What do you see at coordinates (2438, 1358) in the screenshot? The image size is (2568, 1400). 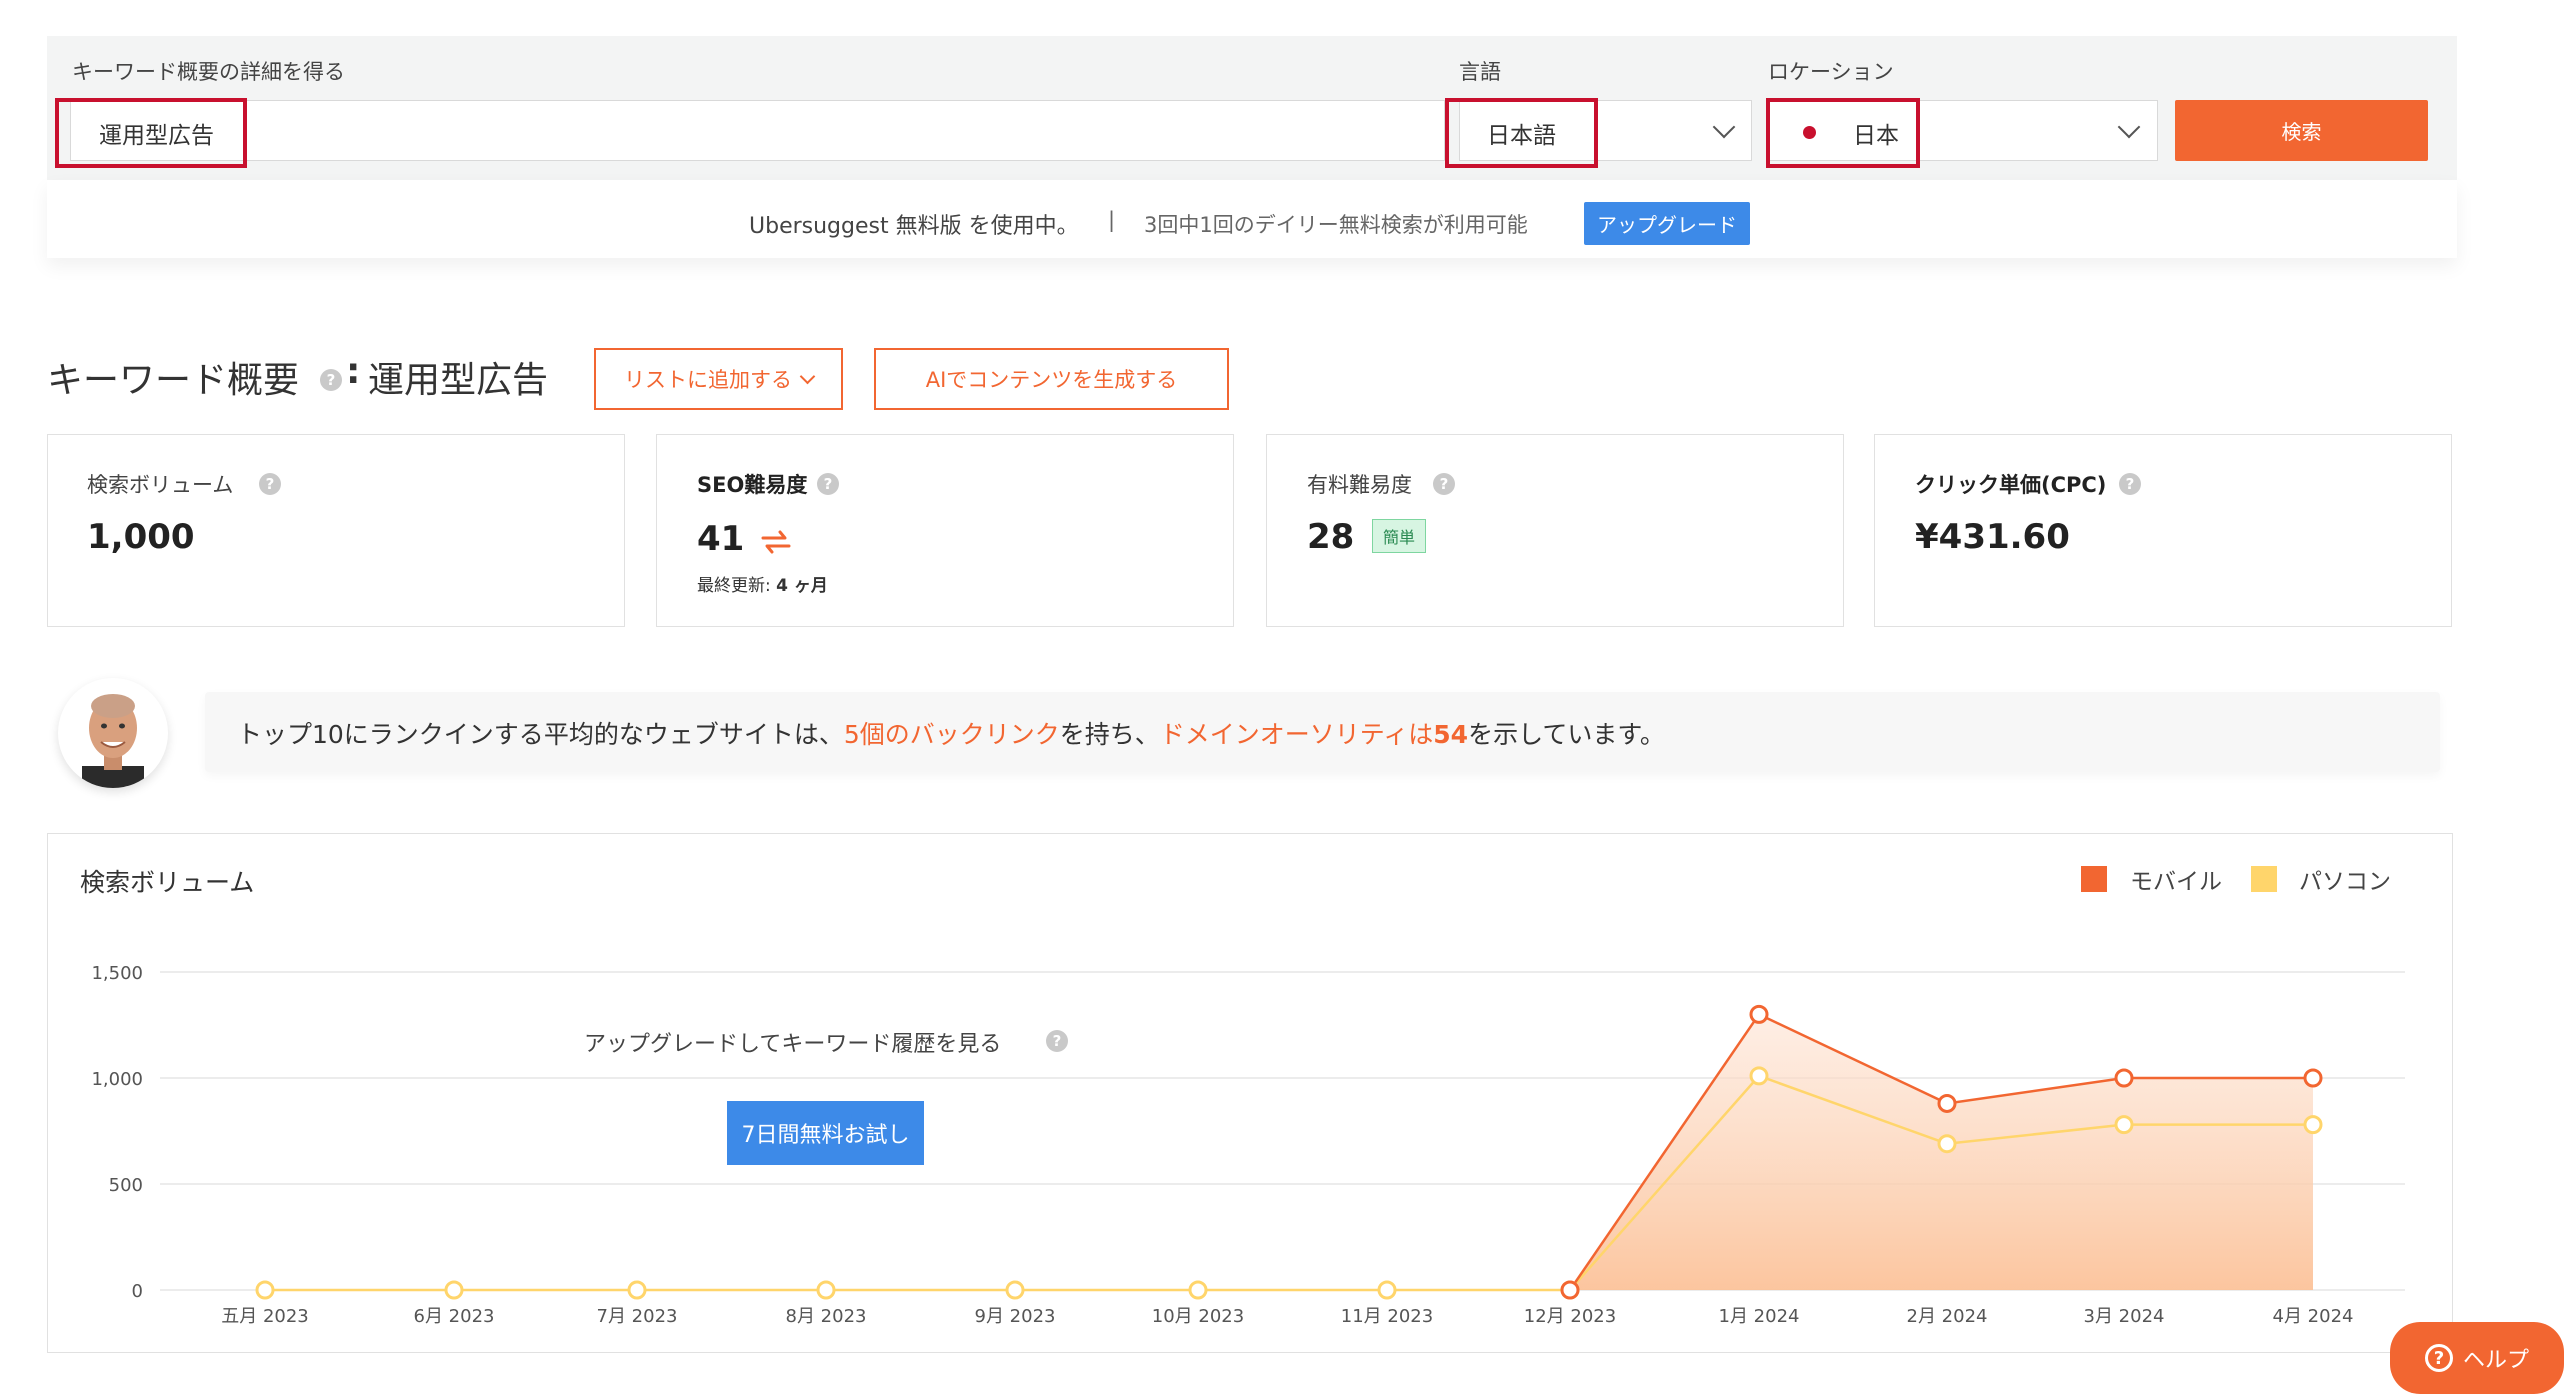 I see `question-circle-icon: ?` at bounding box center [2438, 1358].